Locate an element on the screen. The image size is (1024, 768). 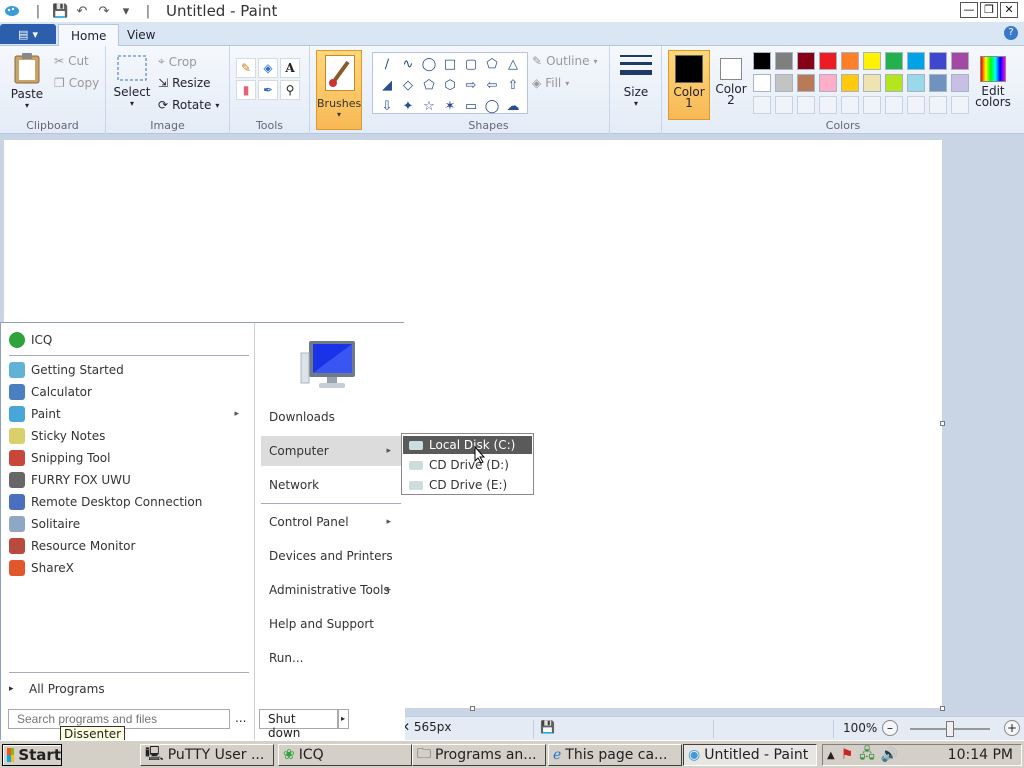
pentagon-shape-icon: ⬠ is located at coordinates (429, 86).